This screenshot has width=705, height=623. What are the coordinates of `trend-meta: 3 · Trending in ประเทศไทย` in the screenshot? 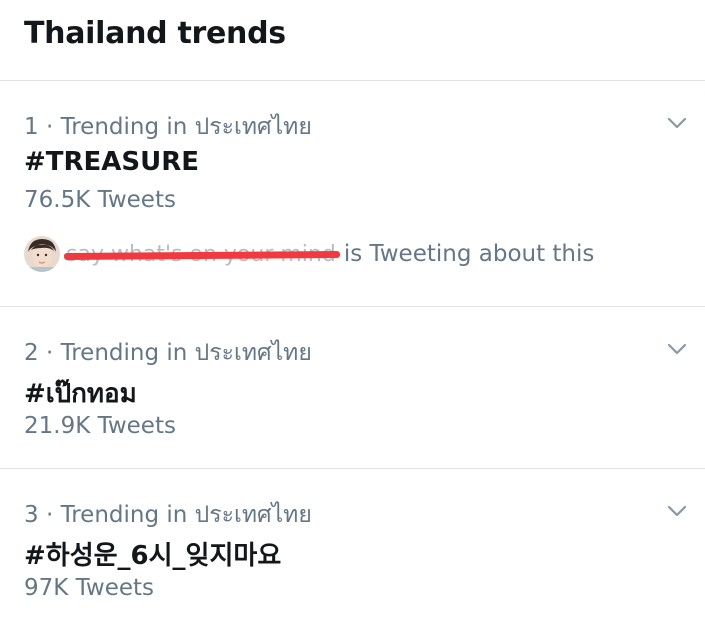 It's located at (168, 515).